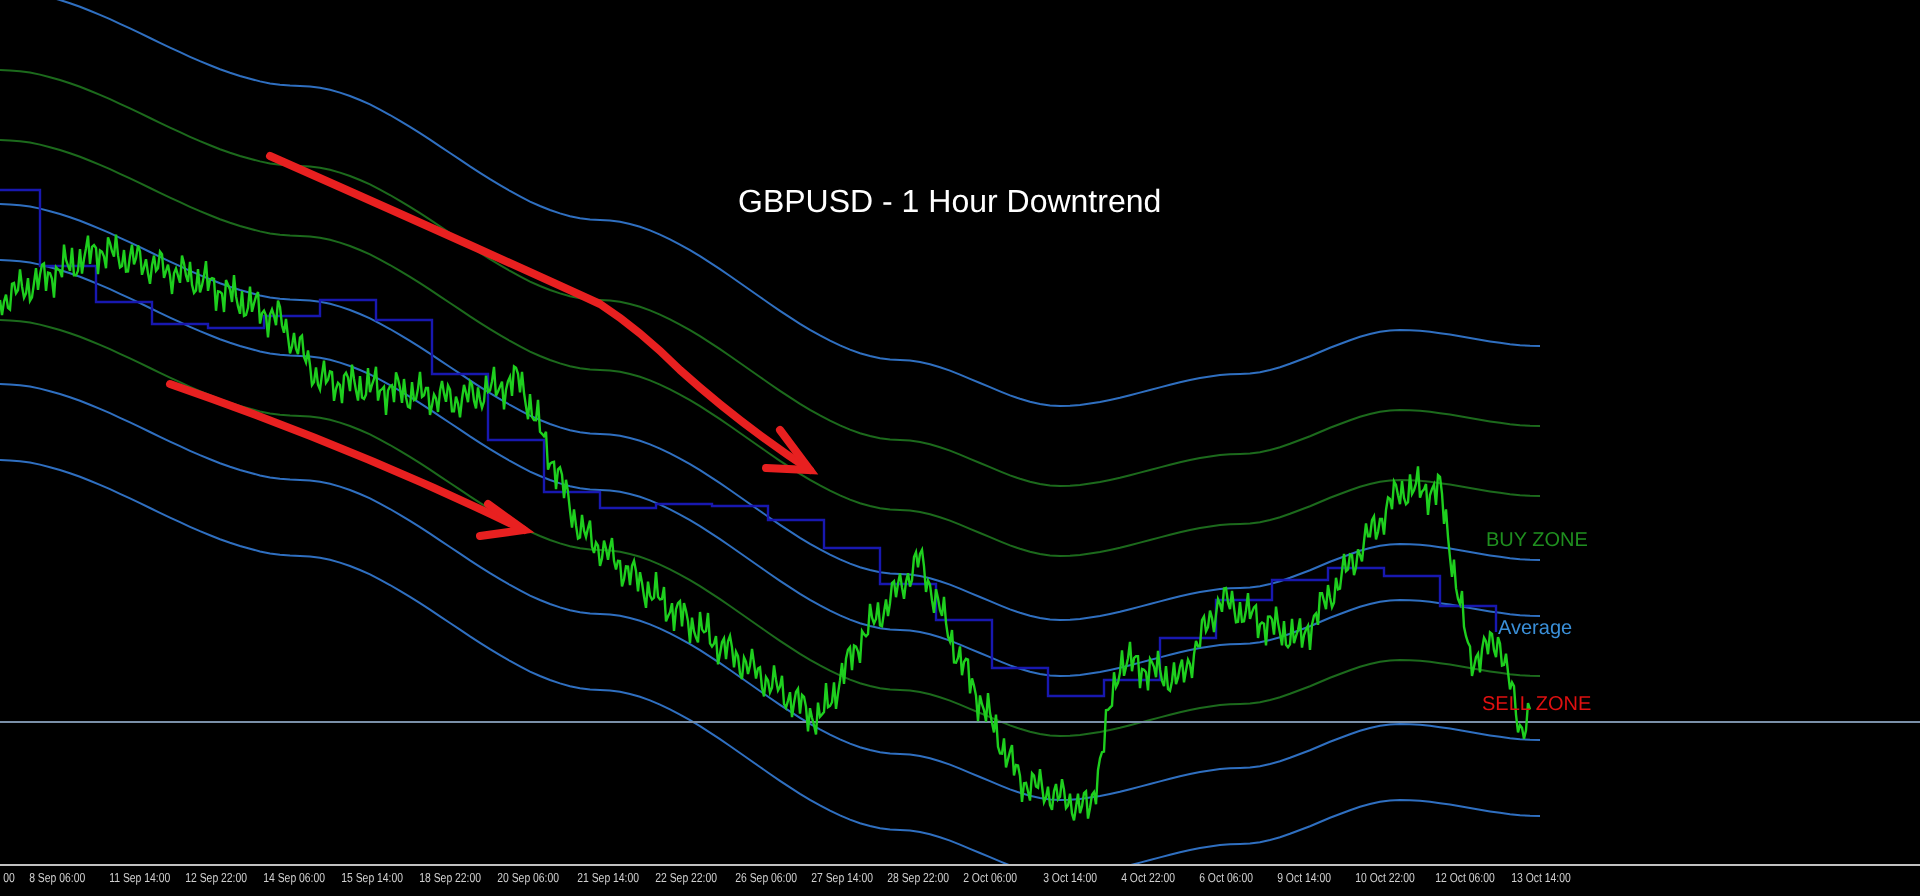 This screenshot has width=1920, height=896. Describe the element at coordinates (1537, 542) in the screenshot. I see `zone-label: BUY ZONE` at that location.